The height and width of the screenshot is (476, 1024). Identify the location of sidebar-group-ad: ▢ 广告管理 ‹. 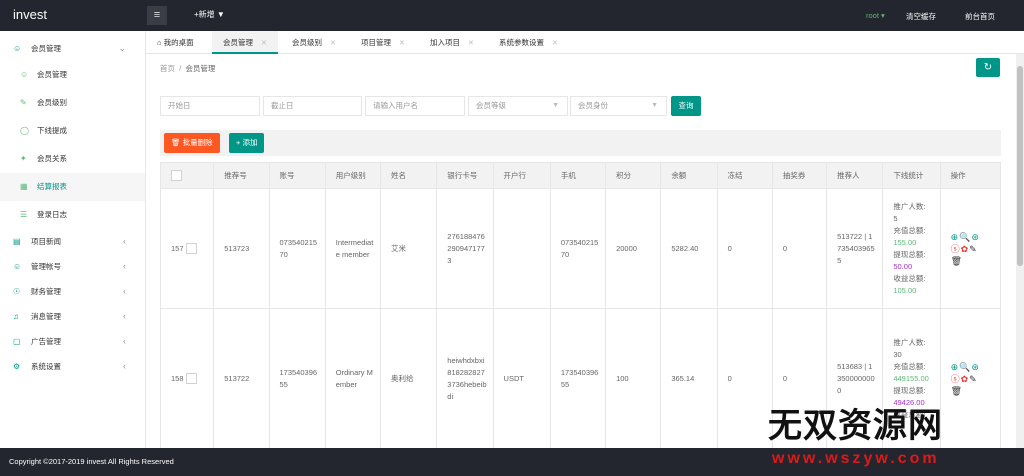
(72, 341).